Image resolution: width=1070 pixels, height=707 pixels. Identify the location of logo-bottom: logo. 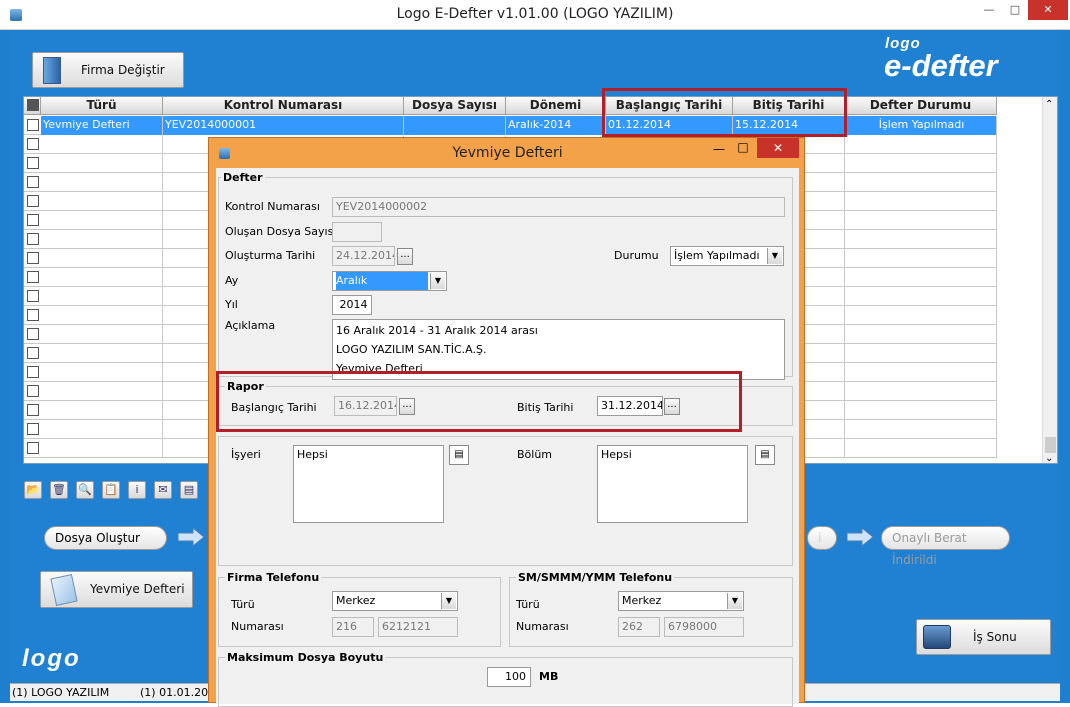
(51, 658).